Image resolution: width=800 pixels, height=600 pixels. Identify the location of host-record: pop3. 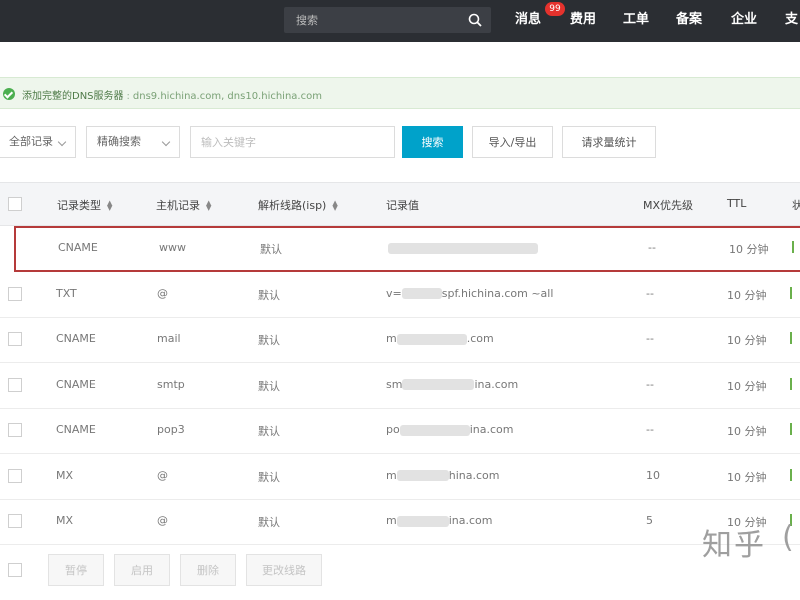
(171, 429).